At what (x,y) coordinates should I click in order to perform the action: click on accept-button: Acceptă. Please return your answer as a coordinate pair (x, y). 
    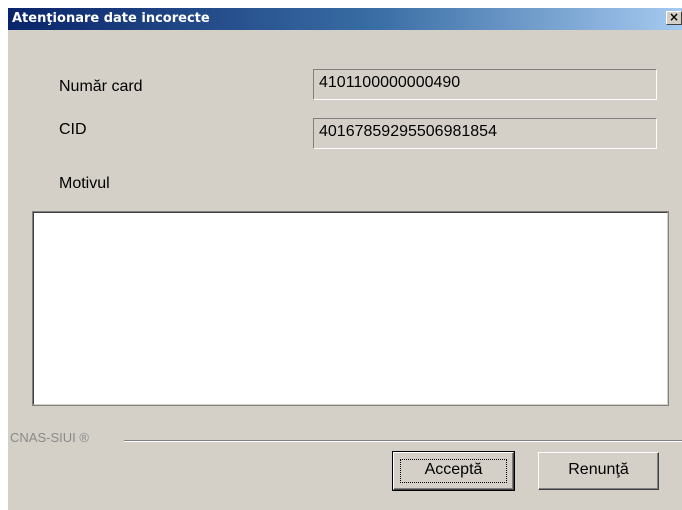
    Looking at the image, I should click on (453, 471).